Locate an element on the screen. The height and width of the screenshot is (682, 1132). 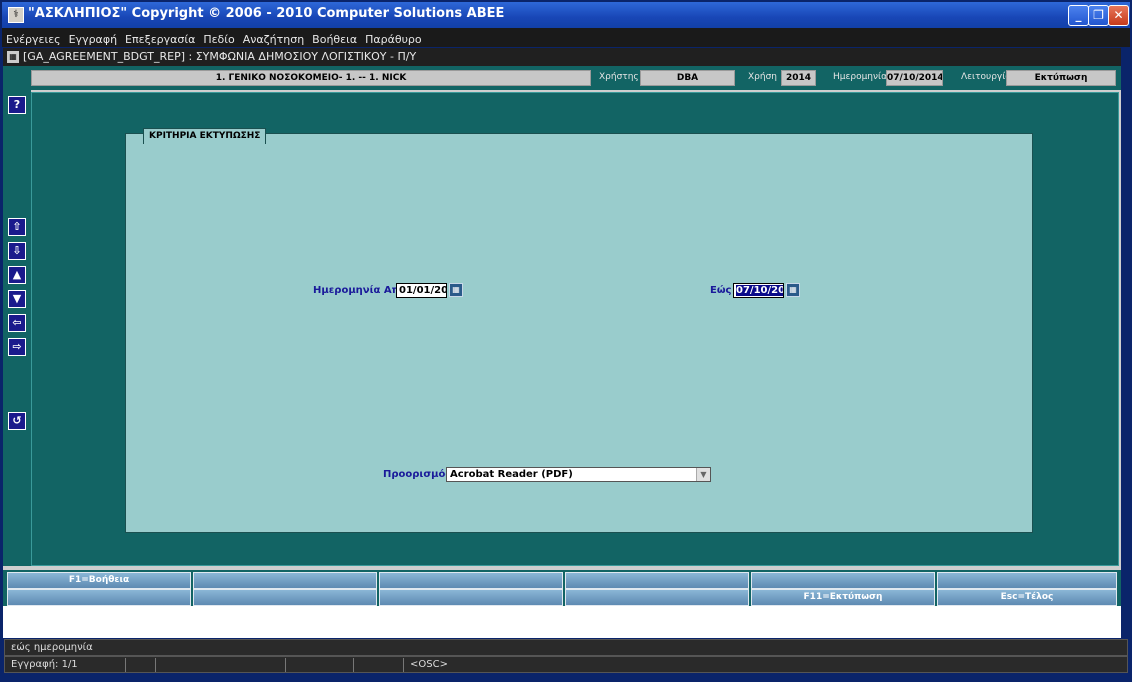
maximize-button: ❐ is located at coordinates (1098, 15).